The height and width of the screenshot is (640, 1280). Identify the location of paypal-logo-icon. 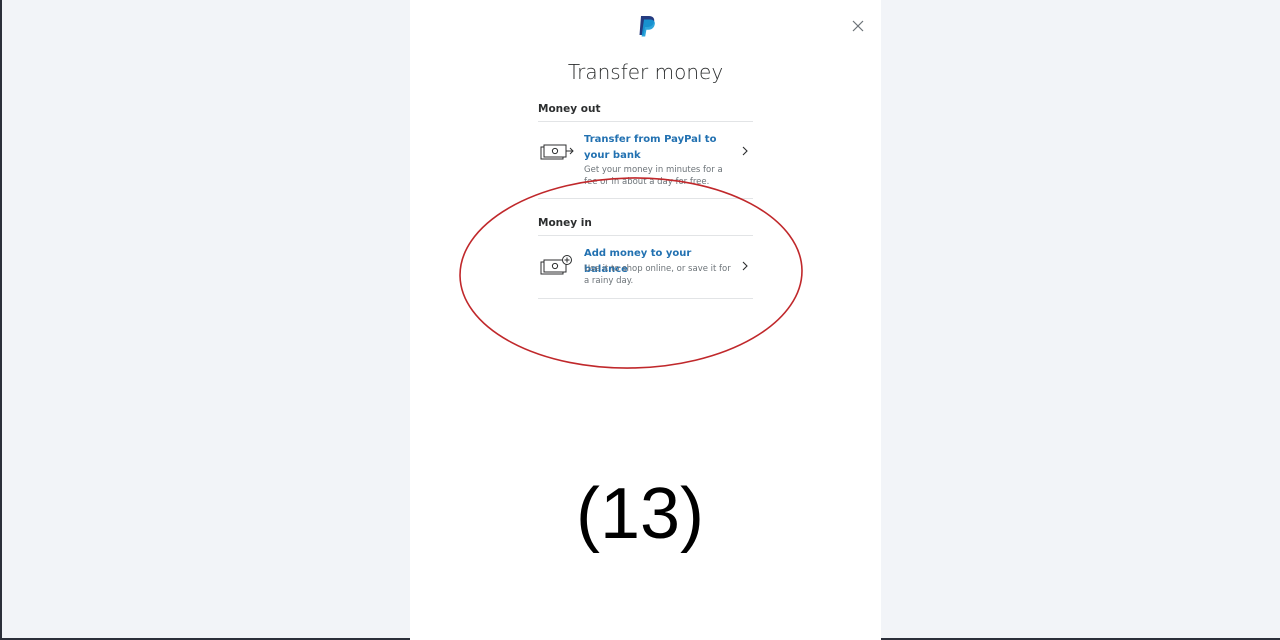
(647, 26).